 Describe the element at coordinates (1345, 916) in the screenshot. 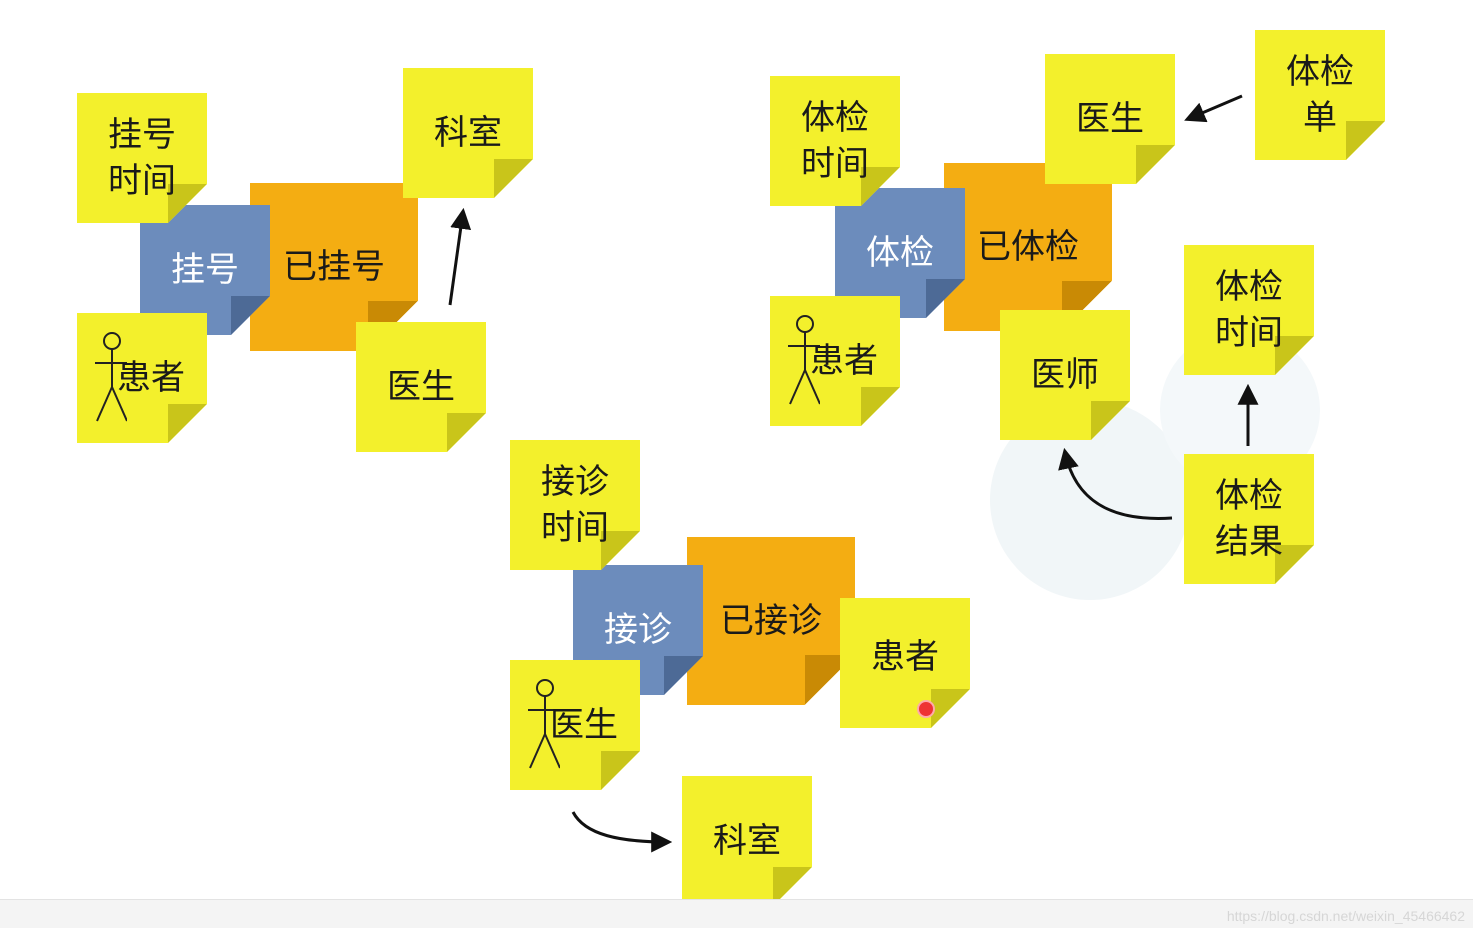

I see `watermark-text: https://blog.csdn.net/weixin_45466462` at that location.